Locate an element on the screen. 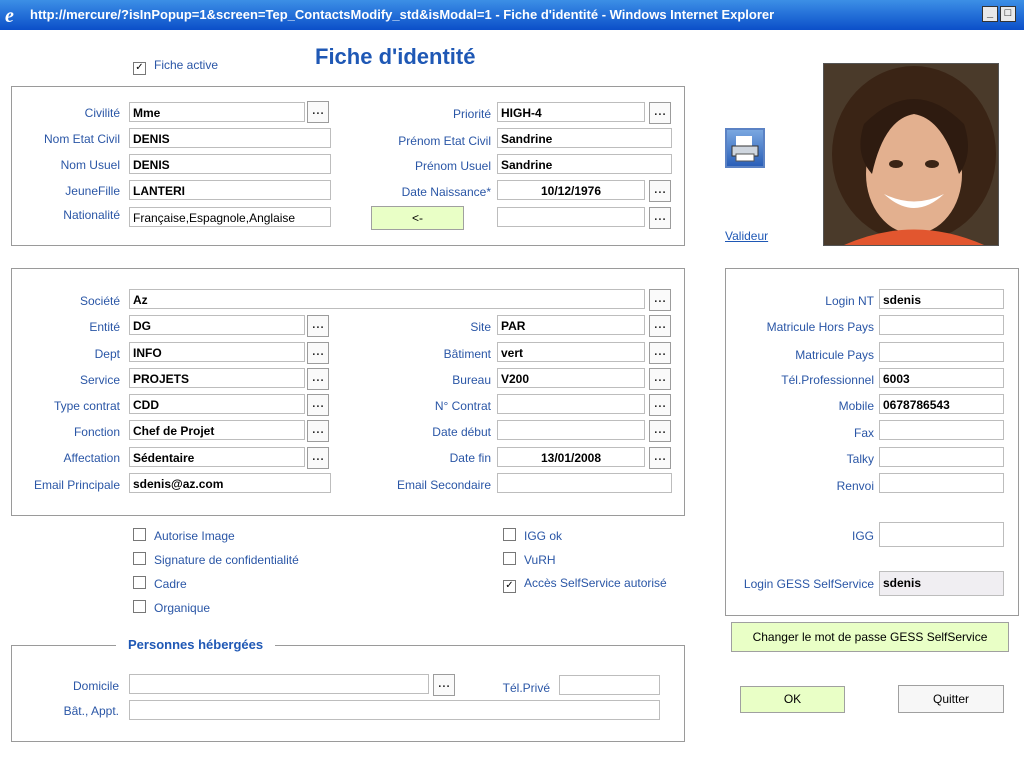 This screenshot has height=768, width=1024. email-secondaire-field is located at coordinates (584, 483).